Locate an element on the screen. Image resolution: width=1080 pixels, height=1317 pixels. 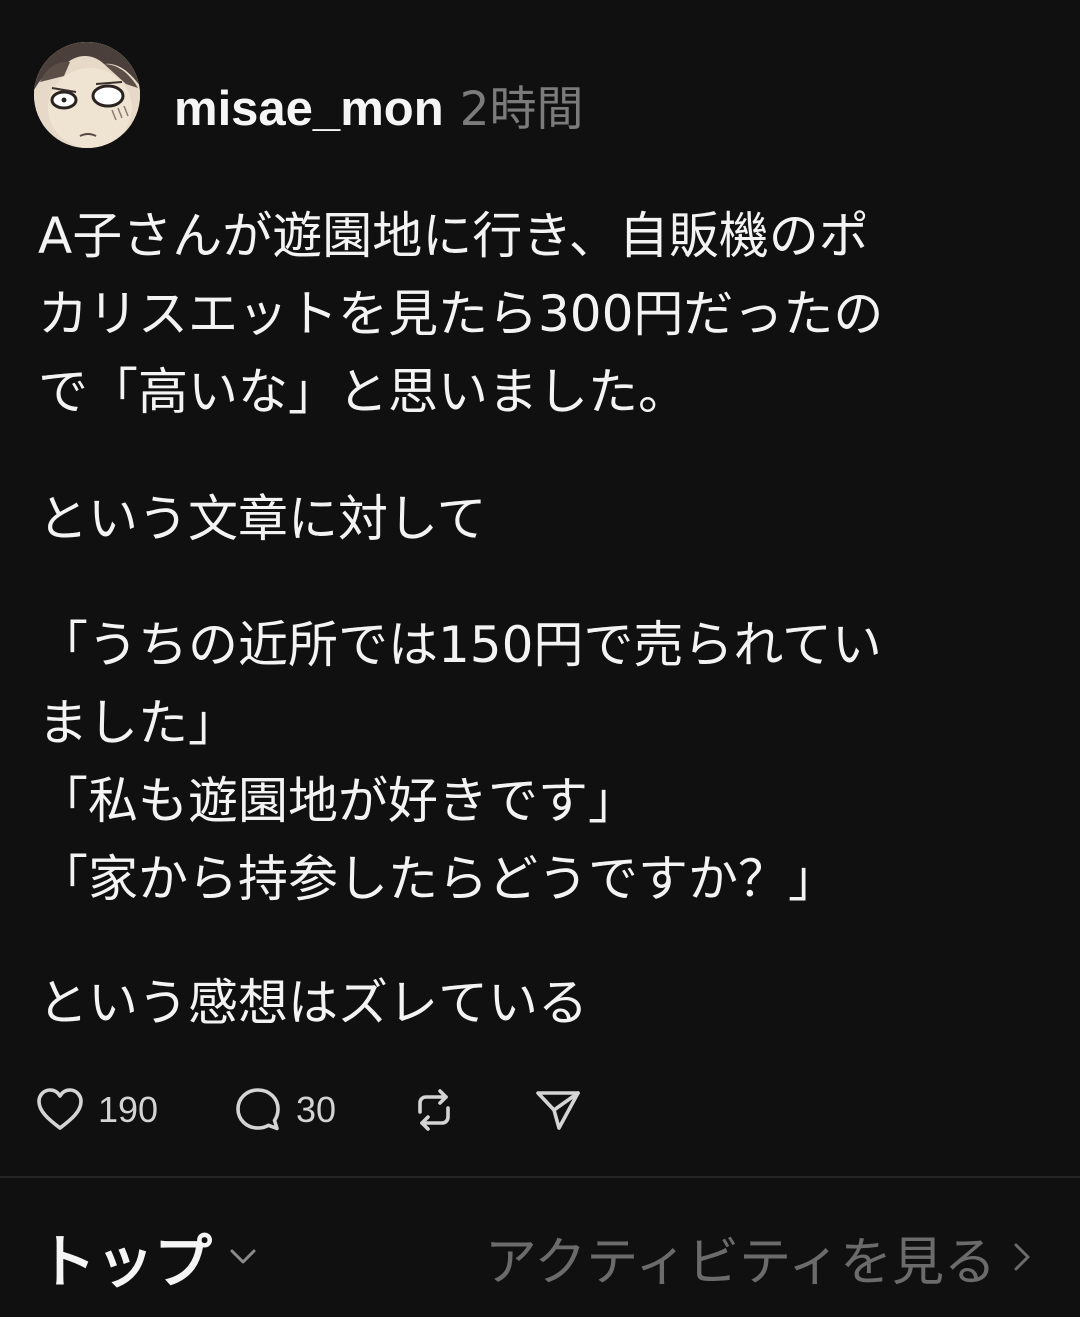
view-activity-link: アクティビティを見る is located at coordinates (759, 1257).